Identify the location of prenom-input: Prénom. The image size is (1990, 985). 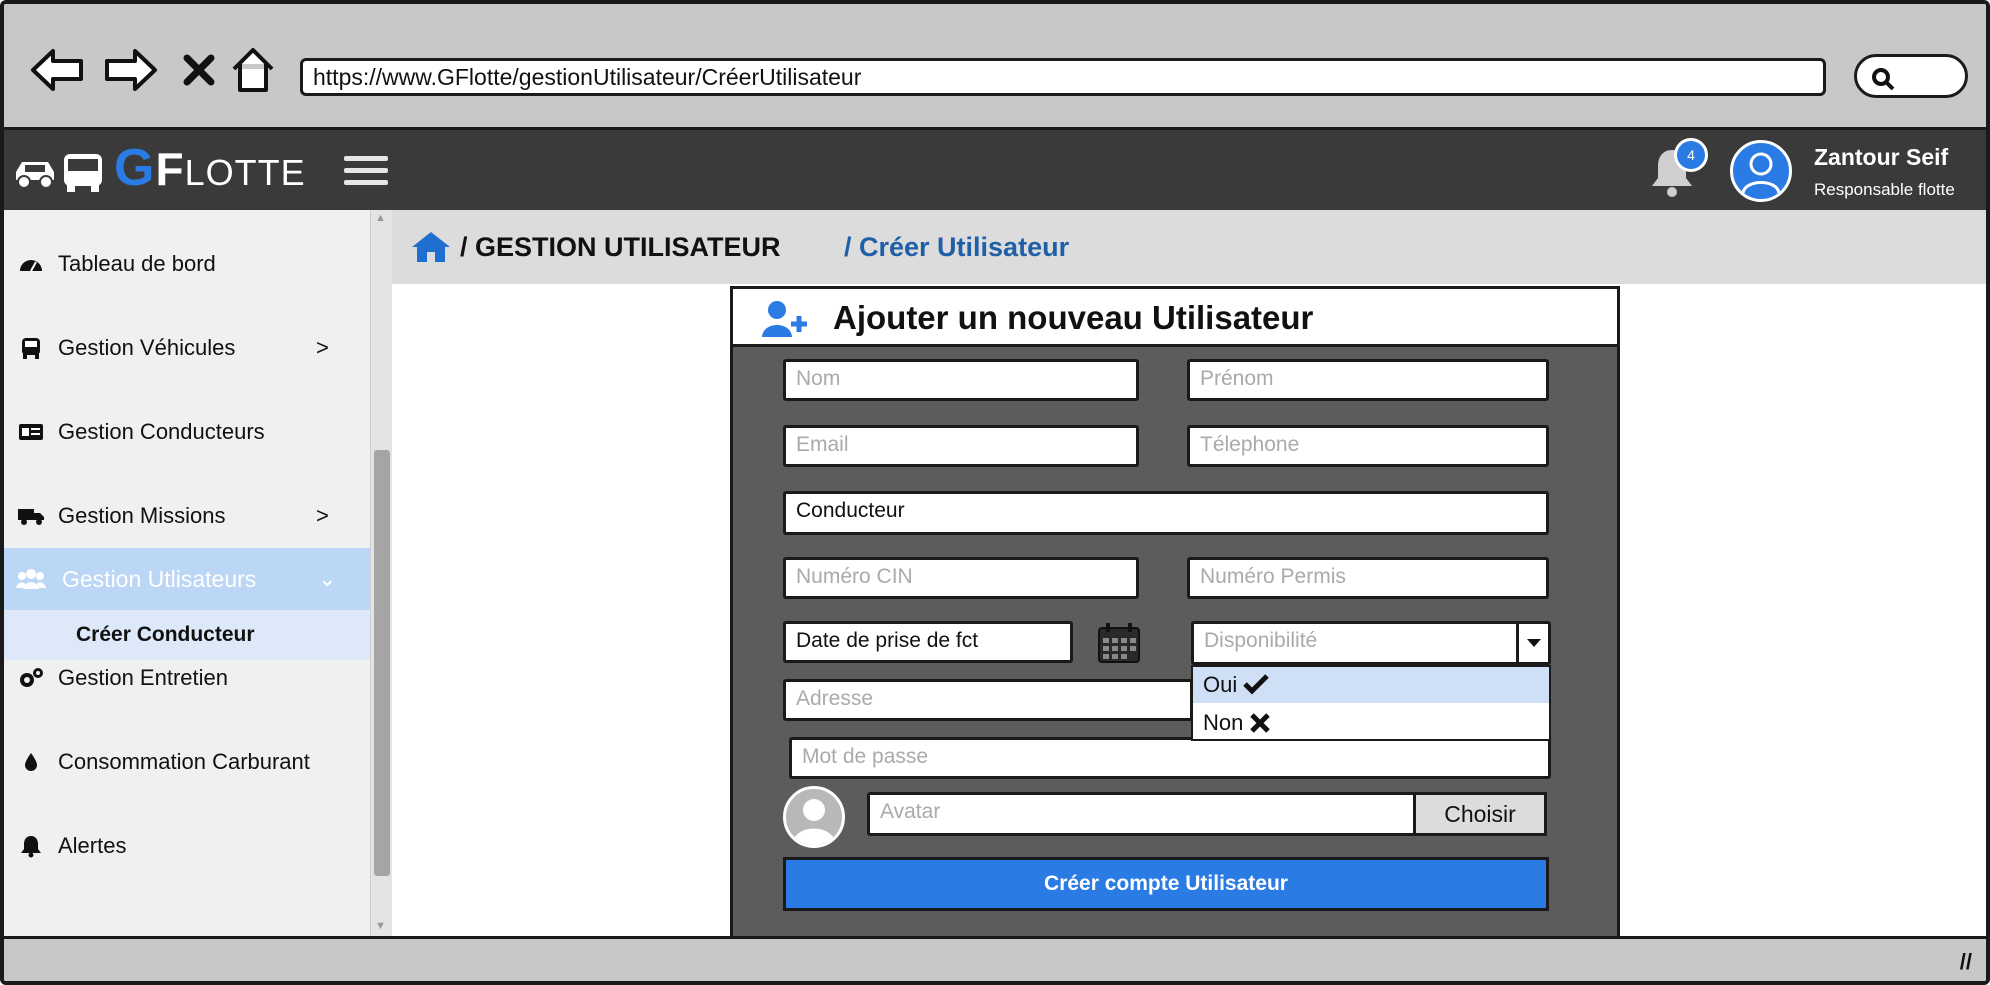
(1368, 380).